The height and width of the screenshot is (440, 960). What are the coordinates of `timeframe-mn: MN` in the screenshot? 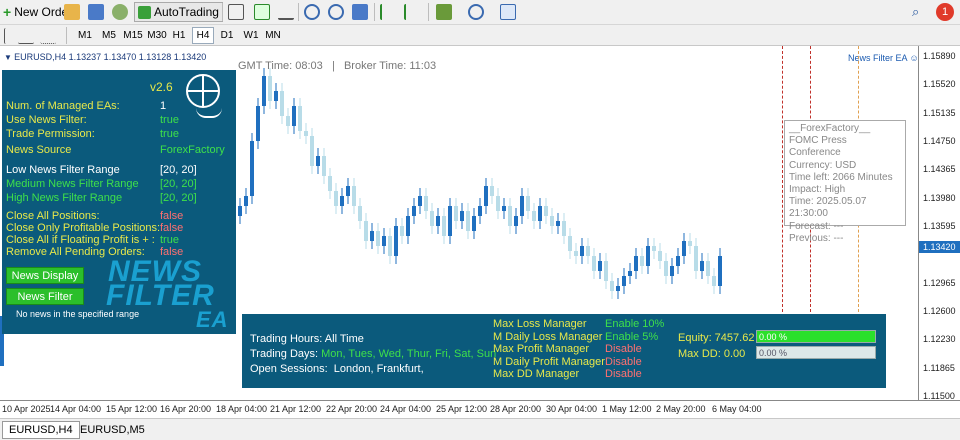 It's located at (273, 35).